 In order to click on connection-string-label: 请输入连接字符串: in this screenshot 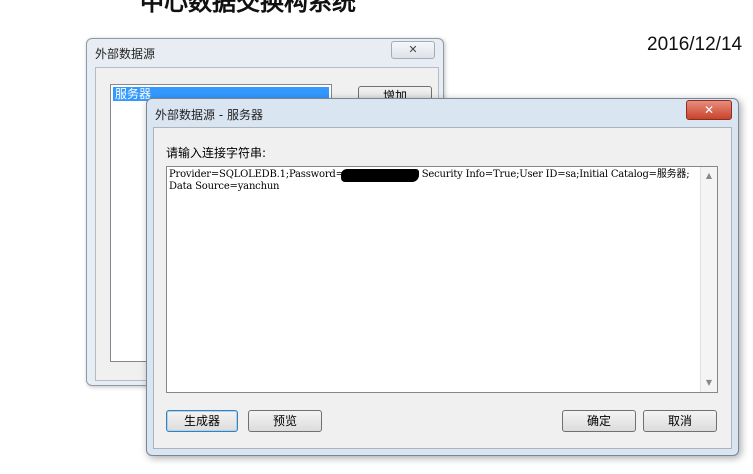, I will do `click(216, 153)`.